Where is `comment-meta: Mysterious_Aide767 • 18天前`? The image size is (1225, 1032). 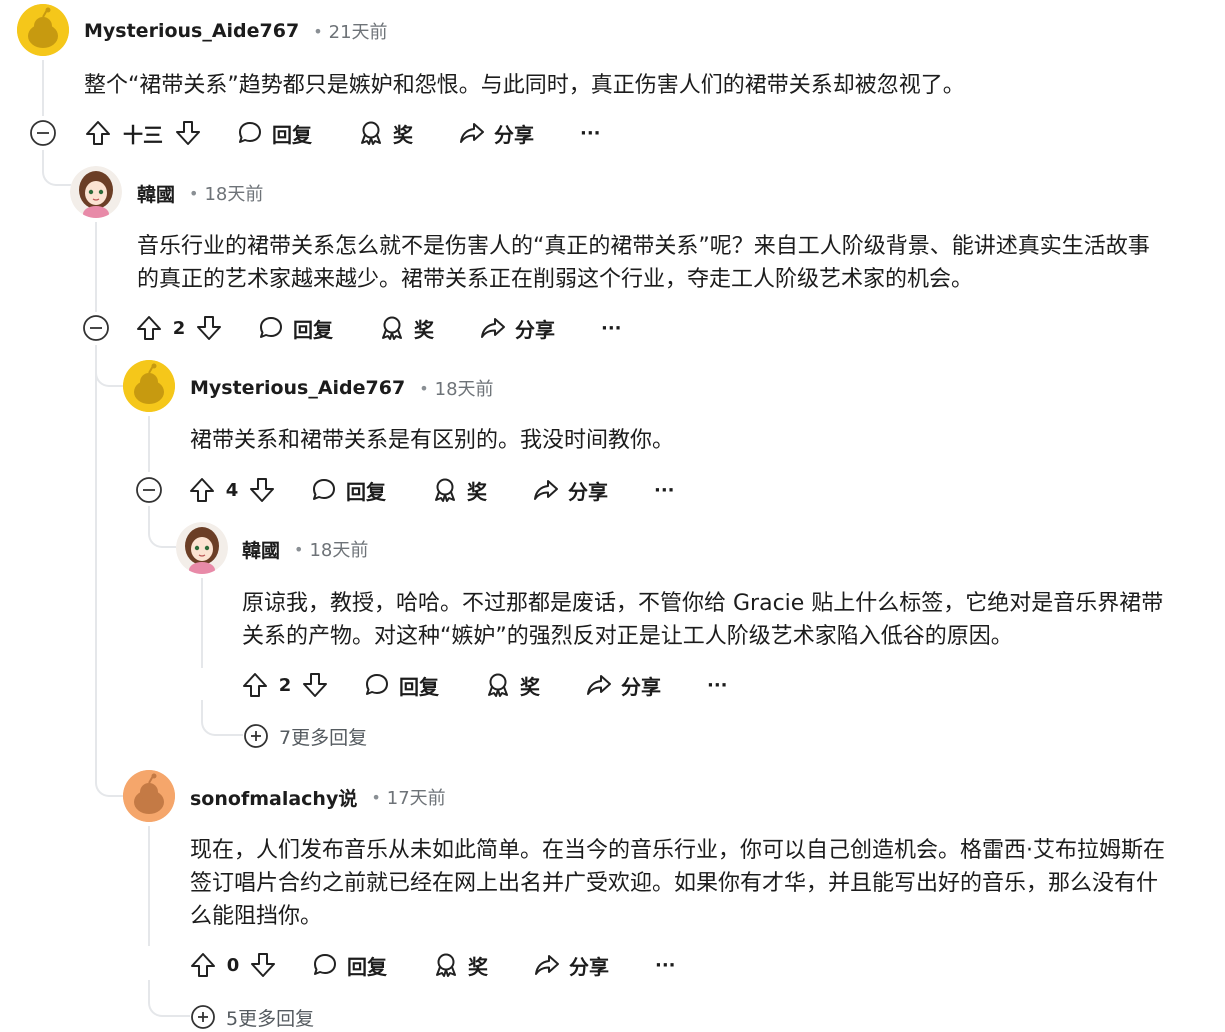 comment-meta: Mysterious_Aide767 • 18天前 is located at coordinates (342, 388).